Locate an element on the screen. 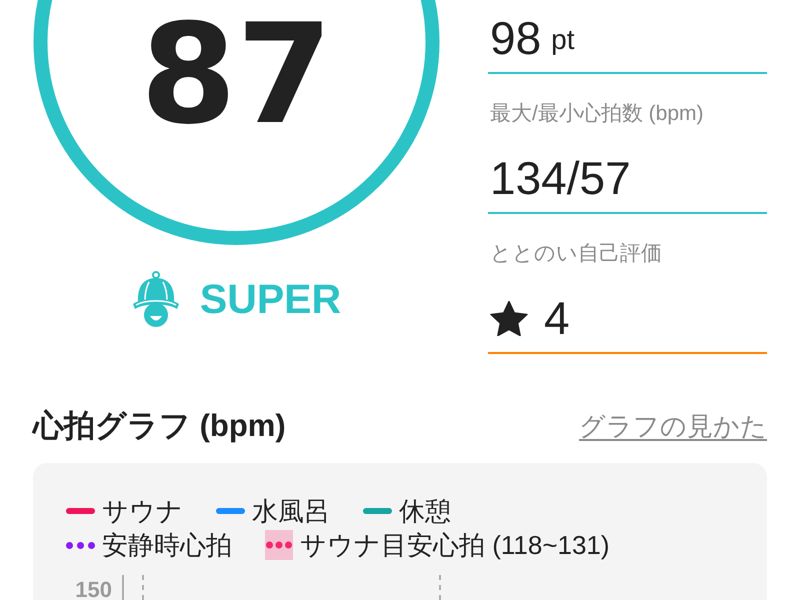  rank-label: SUPER is located at coordinates (271, 299).